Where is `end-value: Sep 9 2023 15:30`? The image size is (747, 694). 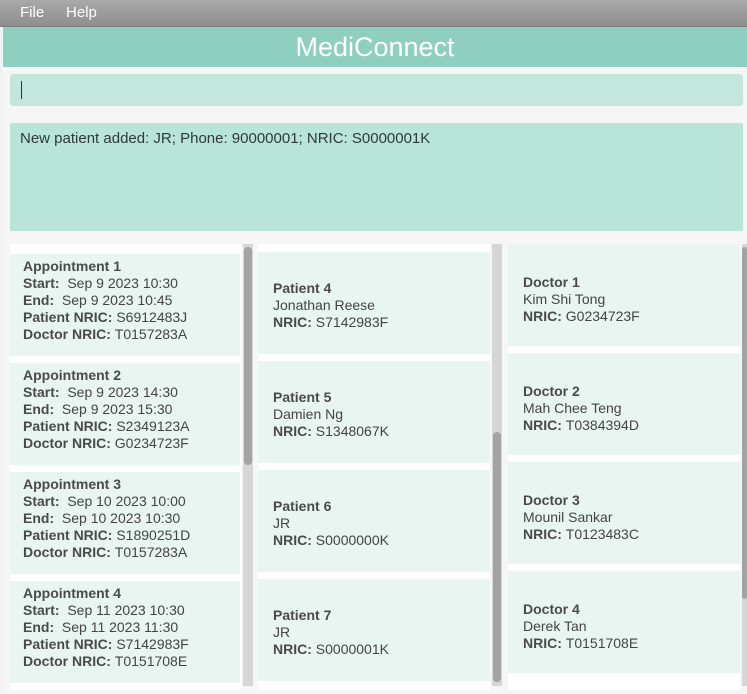
end-value: Sep 9 2023 15:30 is located at coordinates (117, 409).